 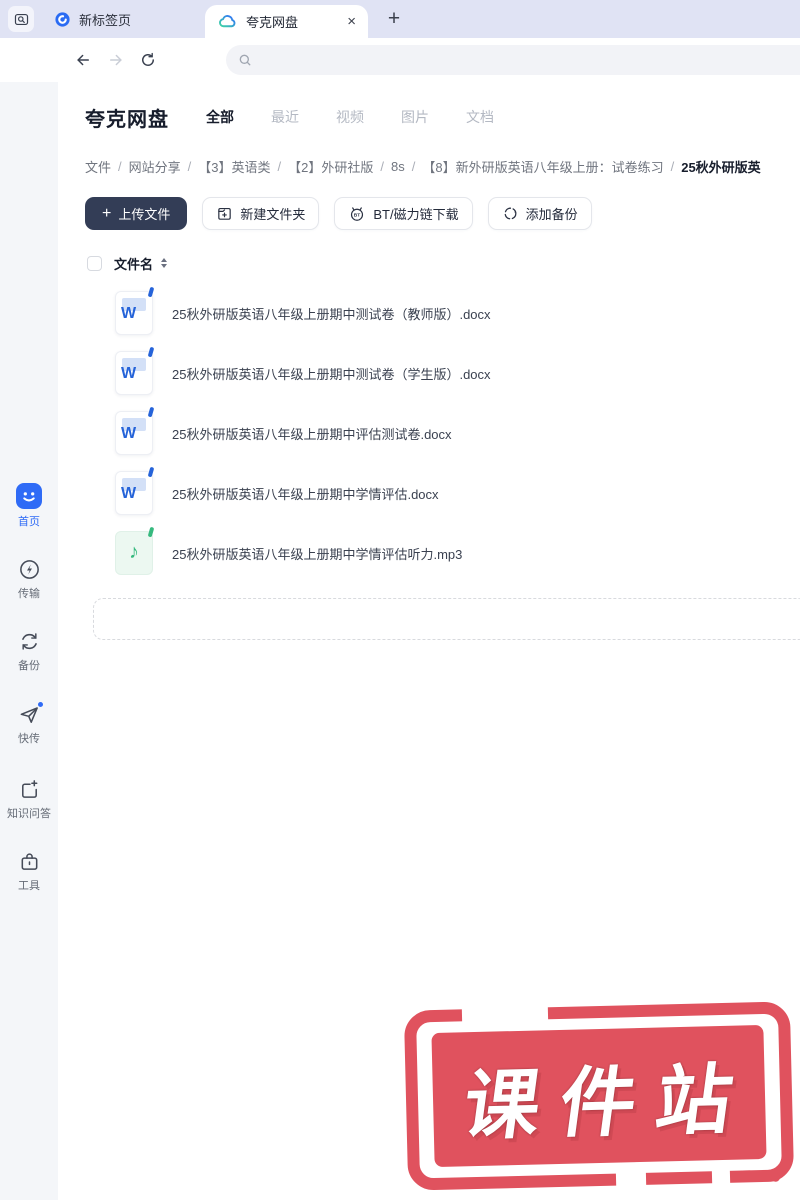 What do you see at coordinates (29, 799) in the screenshot?
I see `sidebar-item-knowledge-qa: 知识问答` at bounding box center [29, 799].